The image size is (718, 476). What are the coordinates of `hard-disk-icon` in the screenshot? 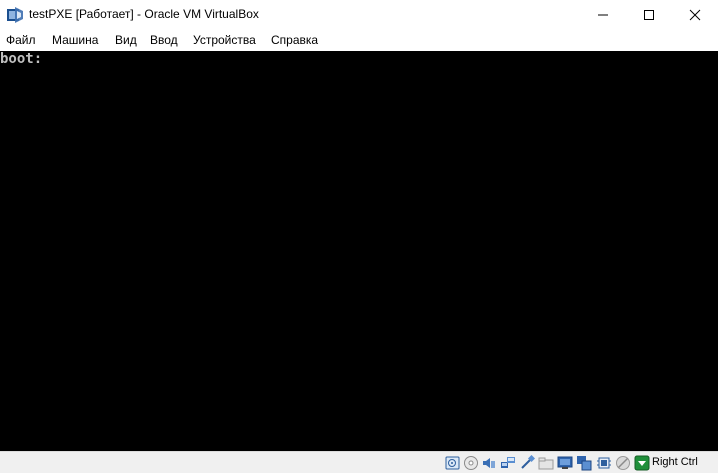 It's located at (453, 463).